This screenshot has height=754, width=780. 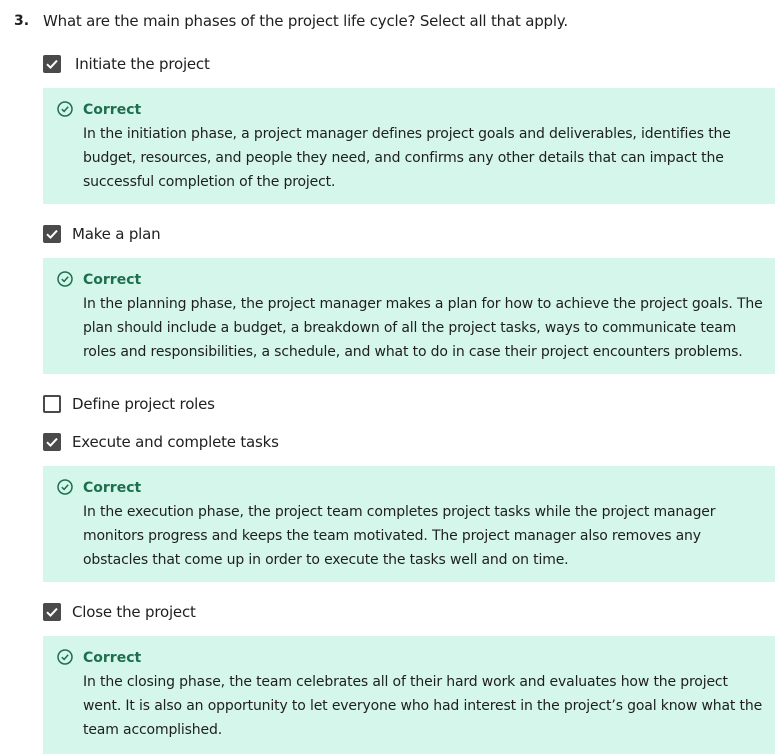 What do you see at coordinates (22, 21) in the screenshot?
I see `question-number: 3.` at bounding box center [22, 21].